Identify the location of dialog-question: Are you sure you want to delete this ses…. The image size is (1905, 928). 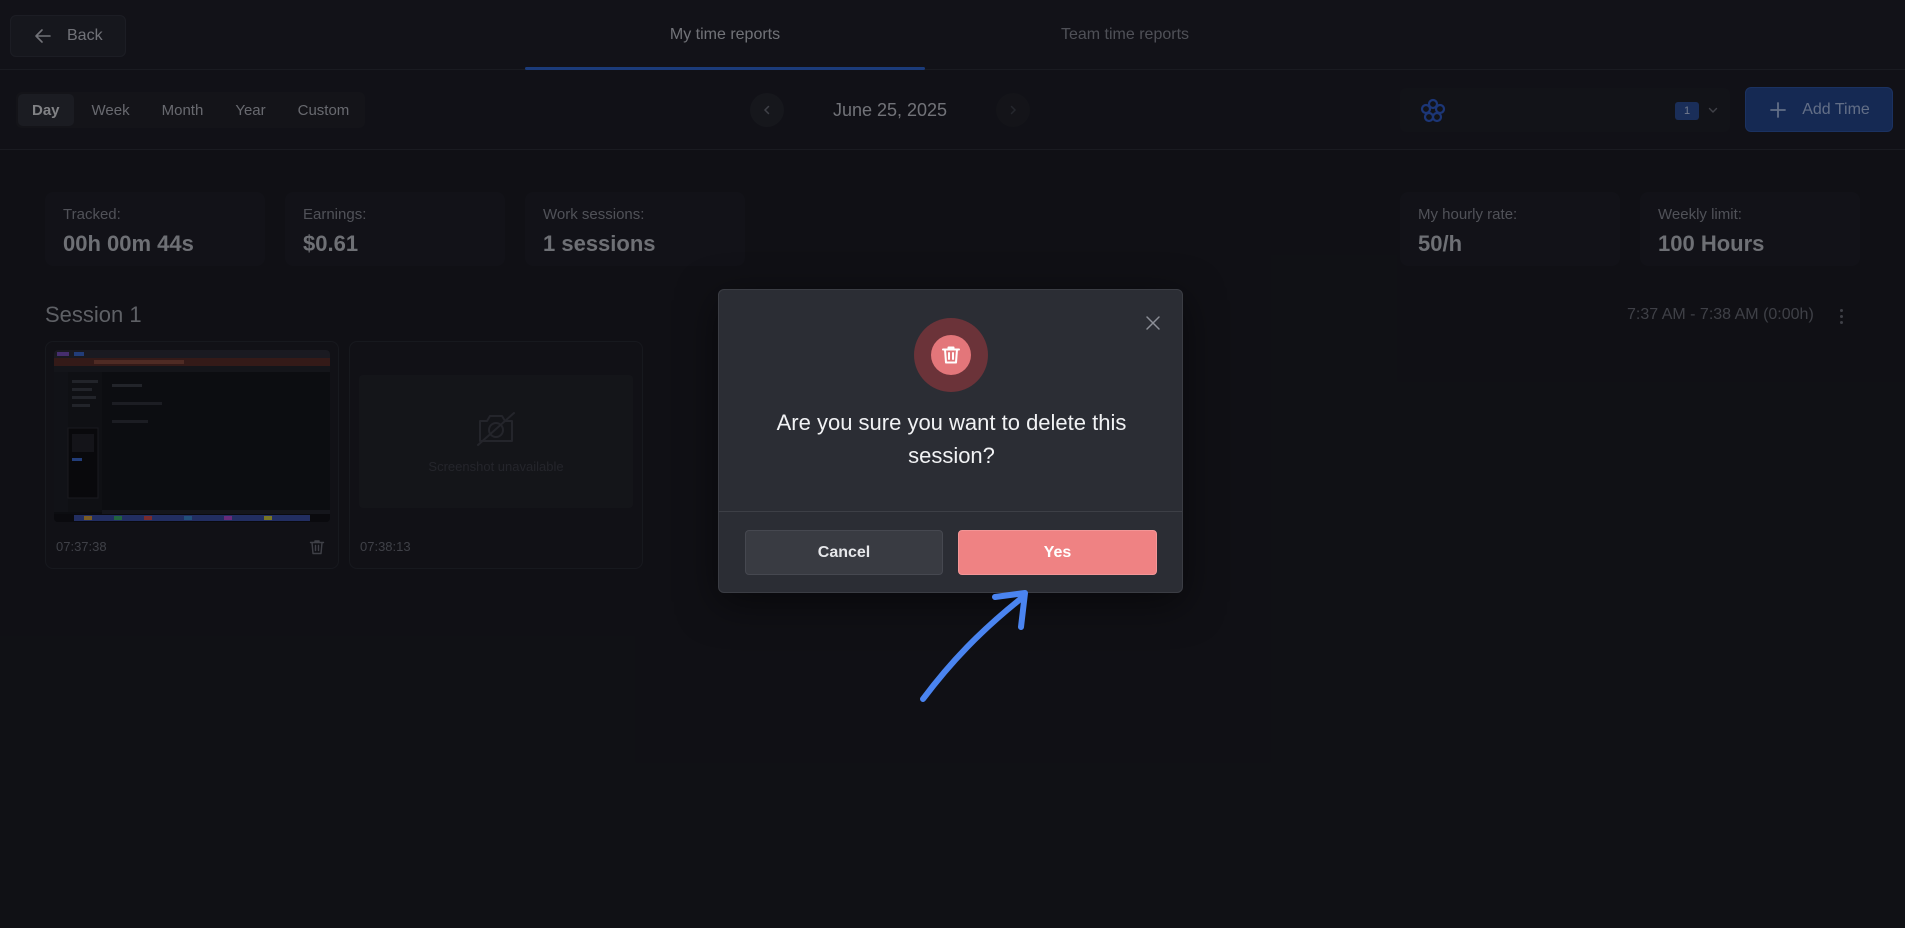
(951, 439).